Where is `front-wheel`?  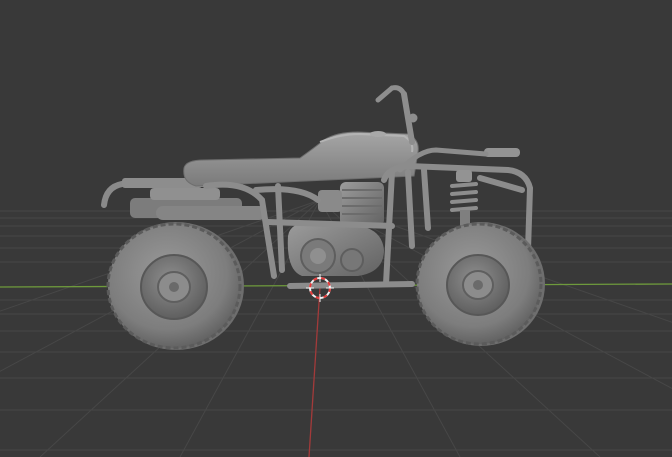 front-wheel is located at coordinates (480, 284).